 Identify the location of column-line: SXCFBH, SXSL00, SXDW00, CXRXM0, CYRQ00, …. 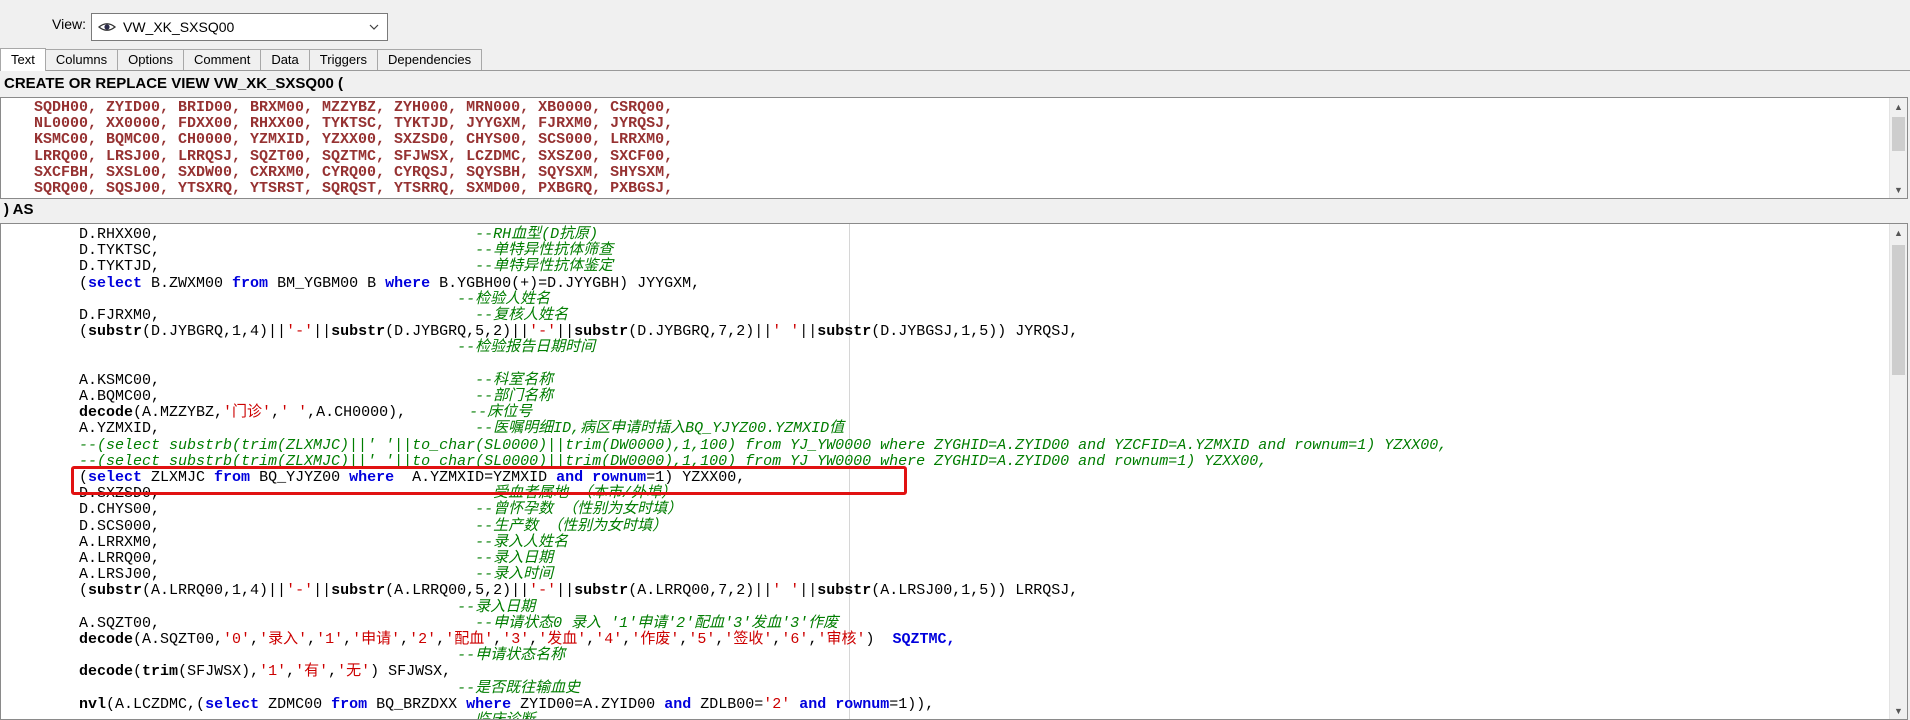
(354, 172).